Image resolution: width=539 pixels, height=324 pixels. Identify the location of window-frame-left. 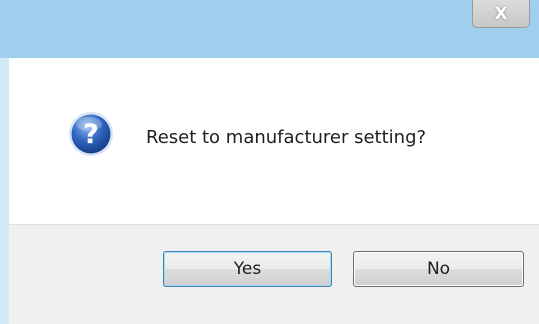
(4, 191).